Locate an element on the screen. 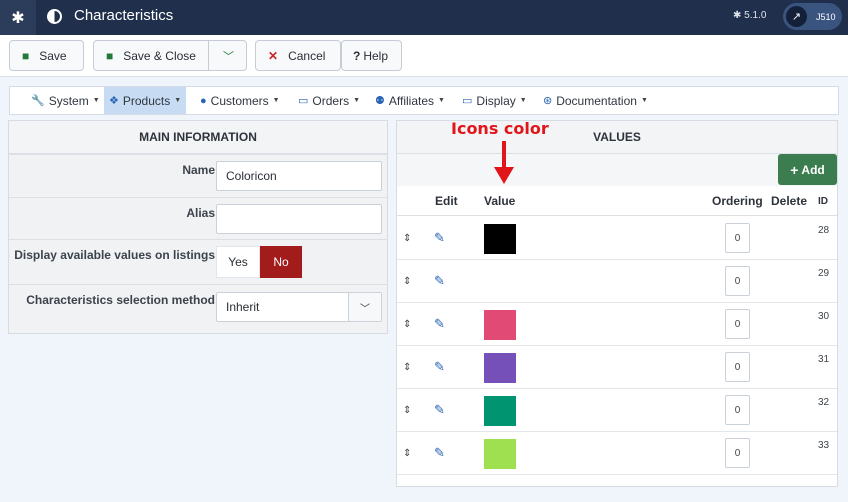 Image resolution: width=848 pixels, height=502 pixels. help-label: Help is located at coordinates (376, 55).